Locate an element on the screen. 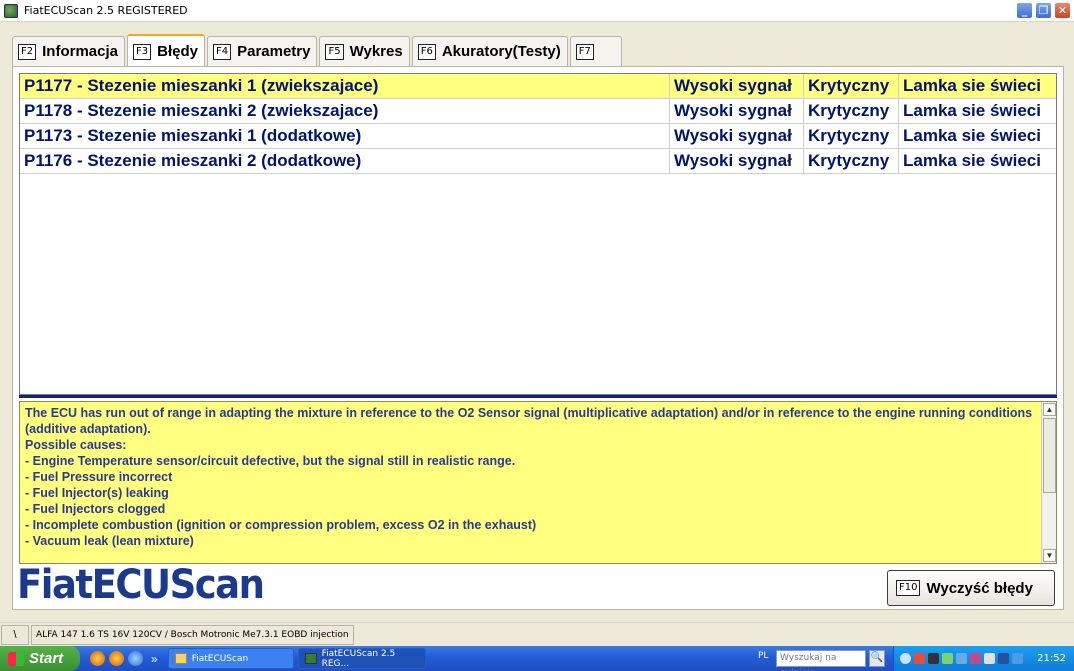 Image resolution: width=1074 pixels, height=671 pixels. sun-icon is located at coordinates (116, 658).